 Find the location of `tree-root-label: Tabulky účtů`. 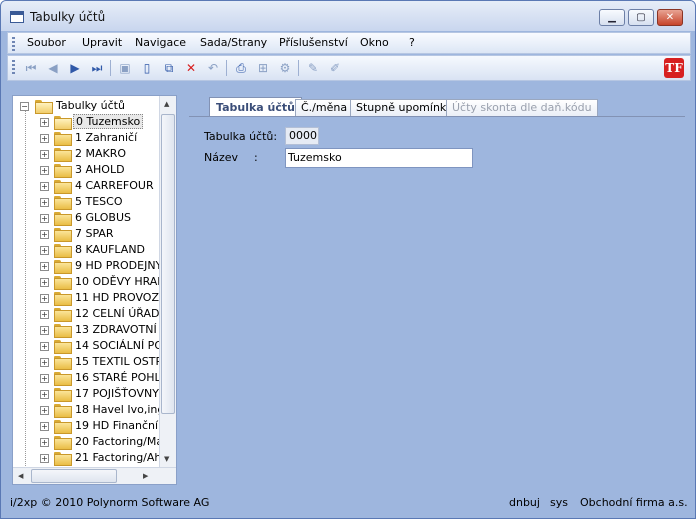

tree-root-label: Tabulky účtů is located at coordinates (90, 105).